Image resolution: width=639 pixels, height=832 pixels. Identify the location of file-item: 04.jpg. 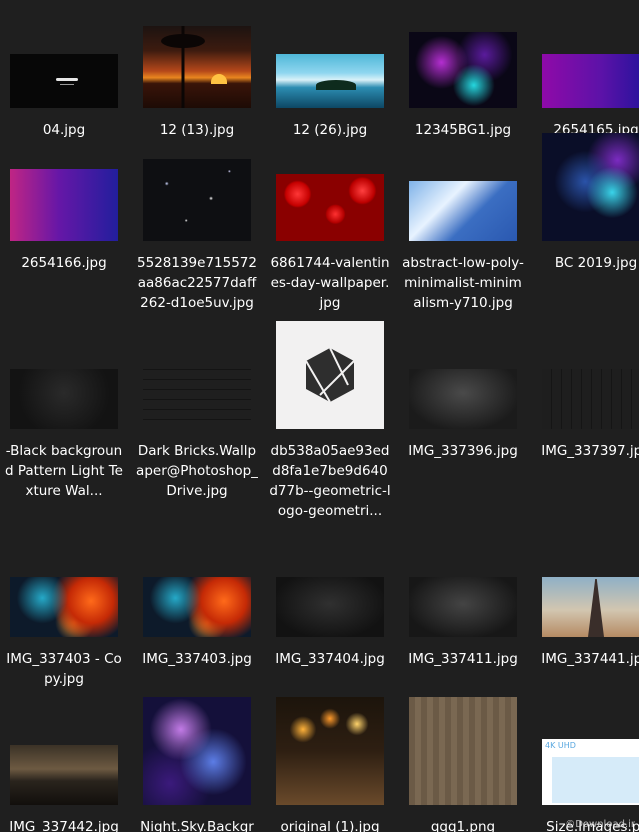
(64, 70).